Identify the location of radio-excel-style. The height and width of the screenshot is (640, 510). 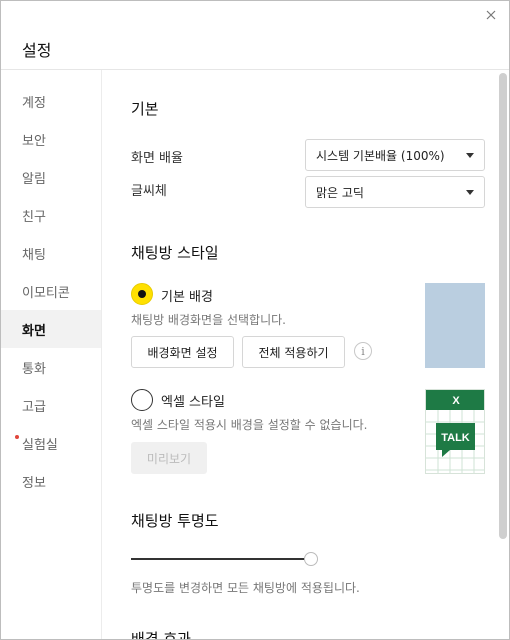
(142, 400).